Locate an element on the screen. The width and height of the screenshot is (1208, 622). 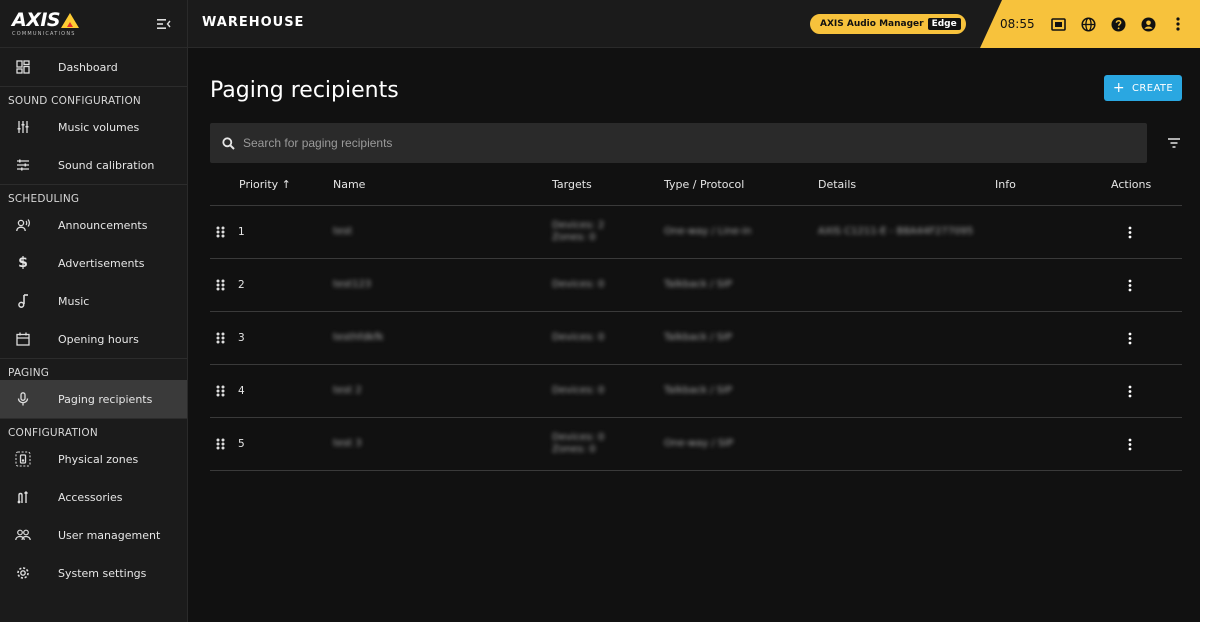
sidebar-item-label: Accessories is located at coordinates (90, 497).